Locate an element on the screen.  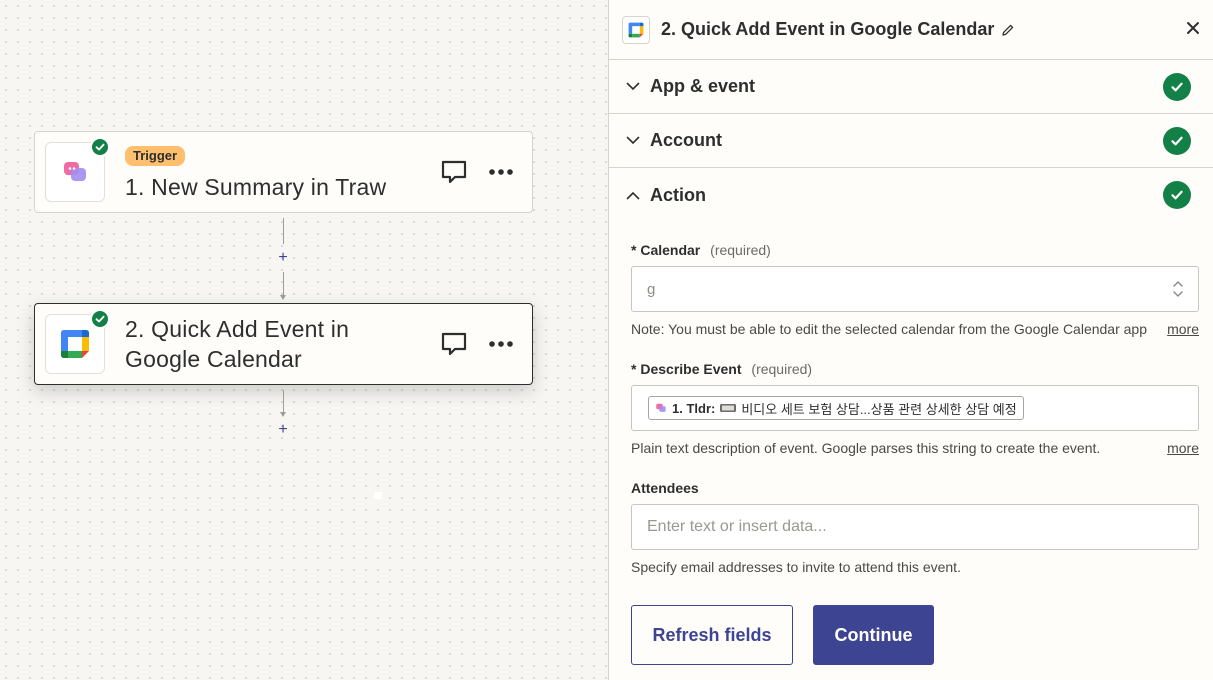
describe-event-input: 1. Tldr: 비디오 세트 보험 상담...상품 관련 상세한 상담 예정 is located at coordinates (915, 408).